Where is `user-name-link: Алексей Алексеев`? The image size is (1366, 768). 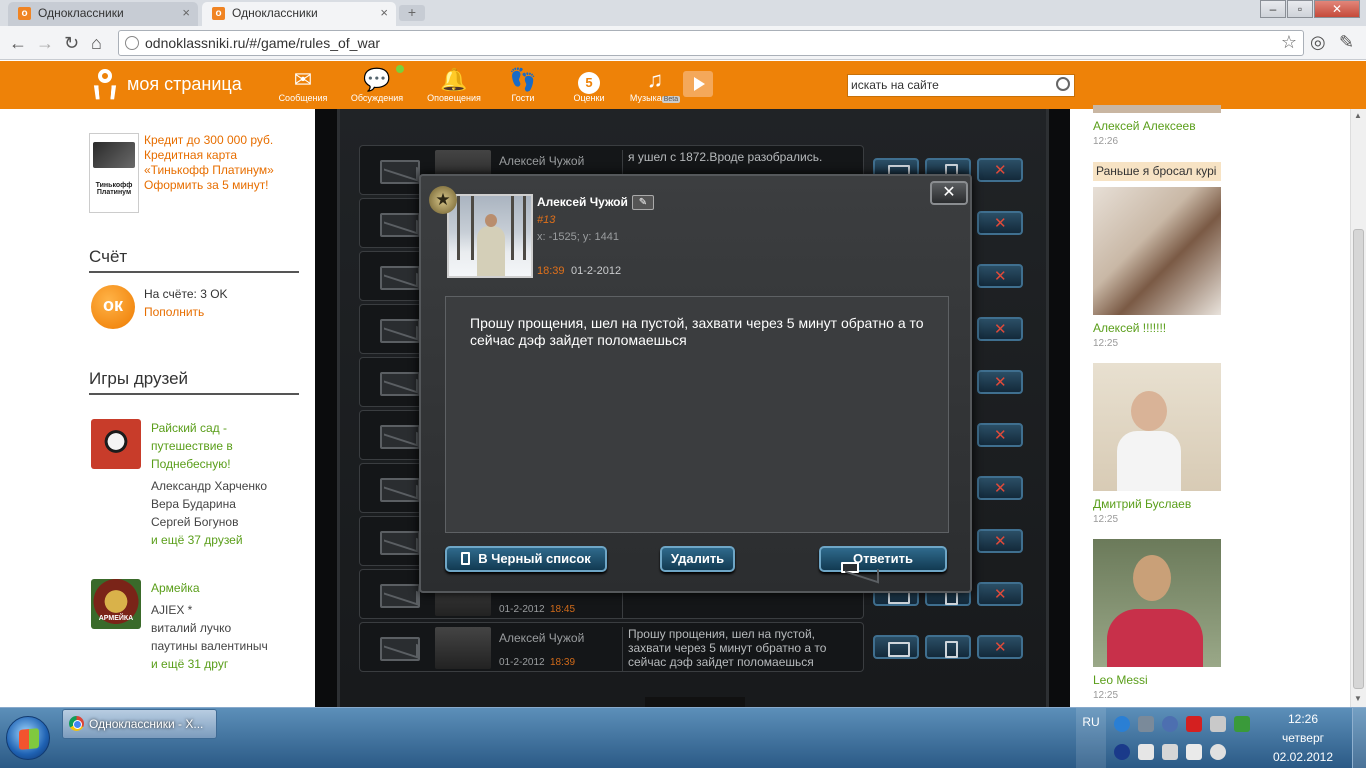 user-name-link: Алексей Алексеев is located at coordinates (1144, 126).